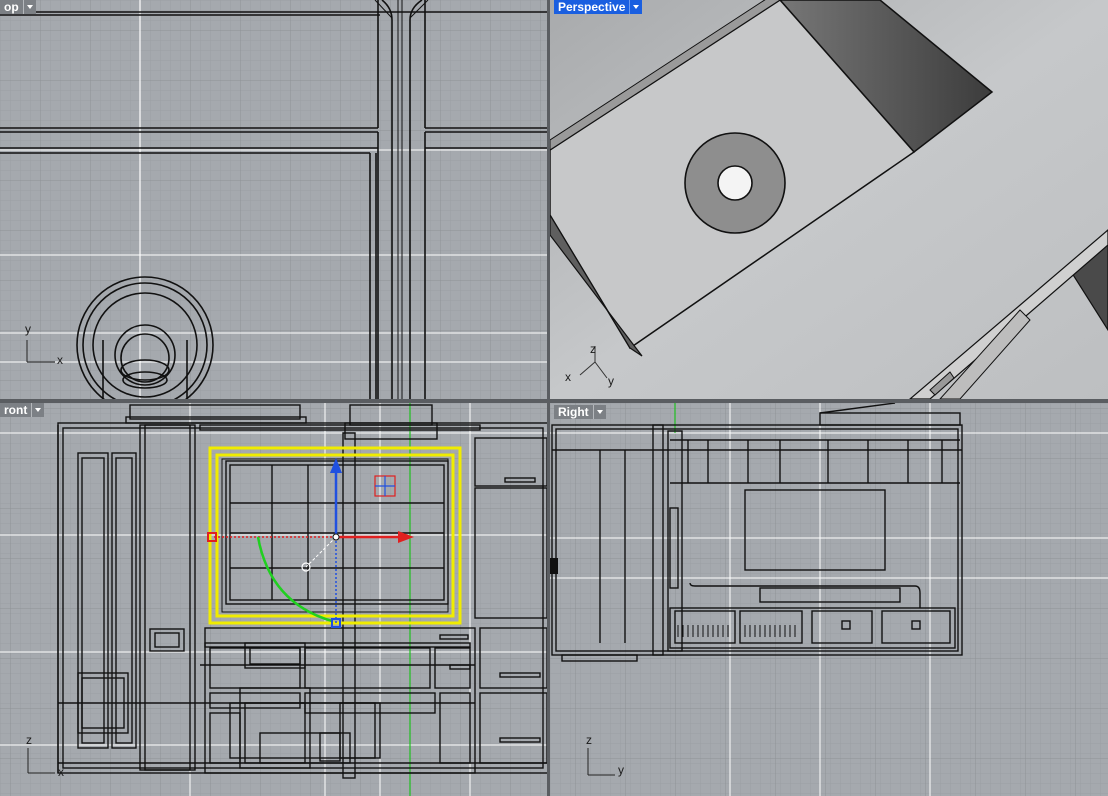  What do you see at coordinates (61, 772) in the screenshot?
I see `front-axis-x-label: x` at bounding box center [61, 772].